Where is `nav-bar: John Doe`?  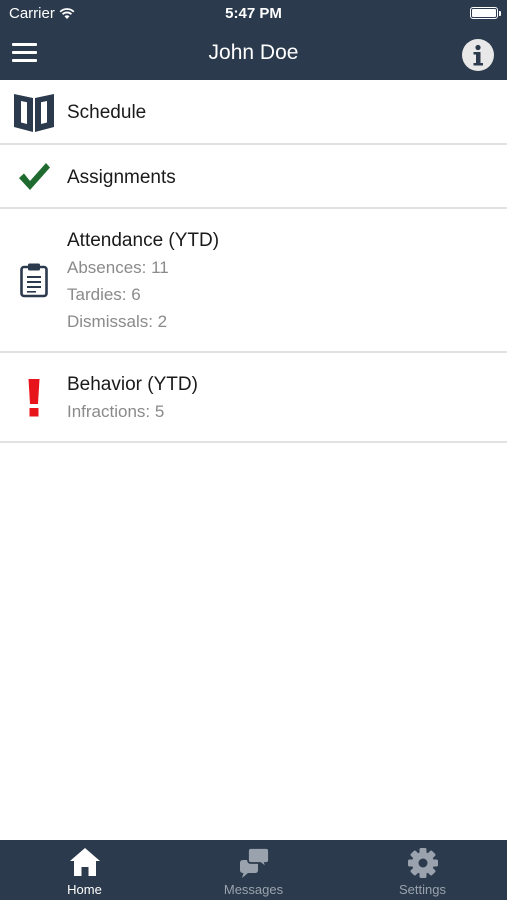
nav-bar: John Doe is located at coordinates (253, 53).